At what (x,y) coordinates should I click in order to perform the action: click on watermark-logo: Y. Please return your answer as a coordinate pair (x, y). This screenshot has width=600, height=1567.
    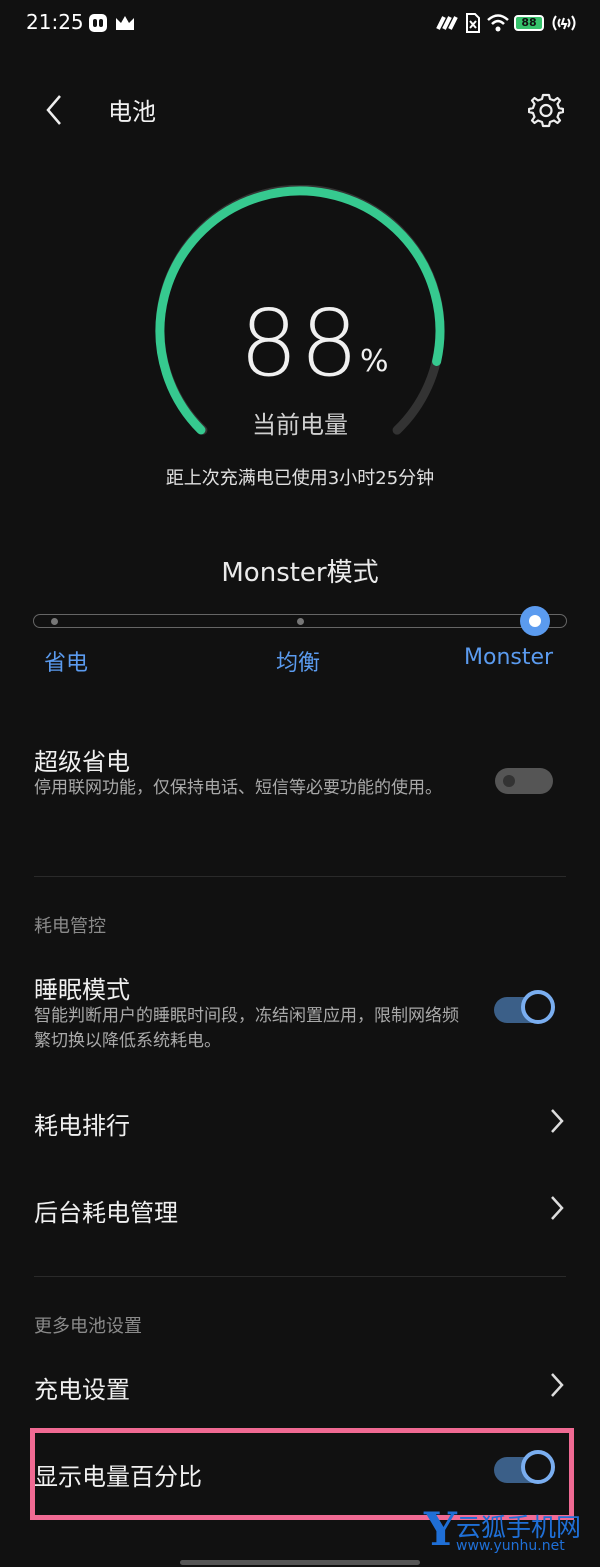
    Looking at the image, I should click on (440, 1529).